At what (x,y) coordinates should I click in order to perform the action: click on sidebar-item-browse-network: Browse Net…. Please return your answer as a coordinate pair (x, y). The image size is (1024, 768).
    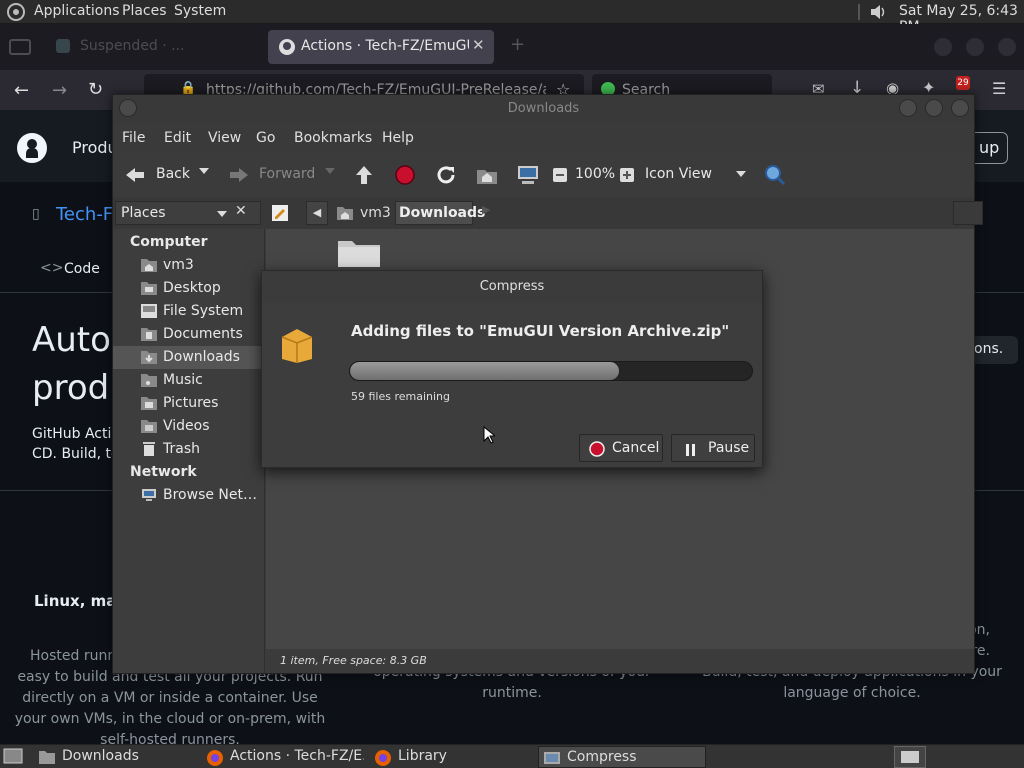
    Looking at the image, I should click on (188, 495).